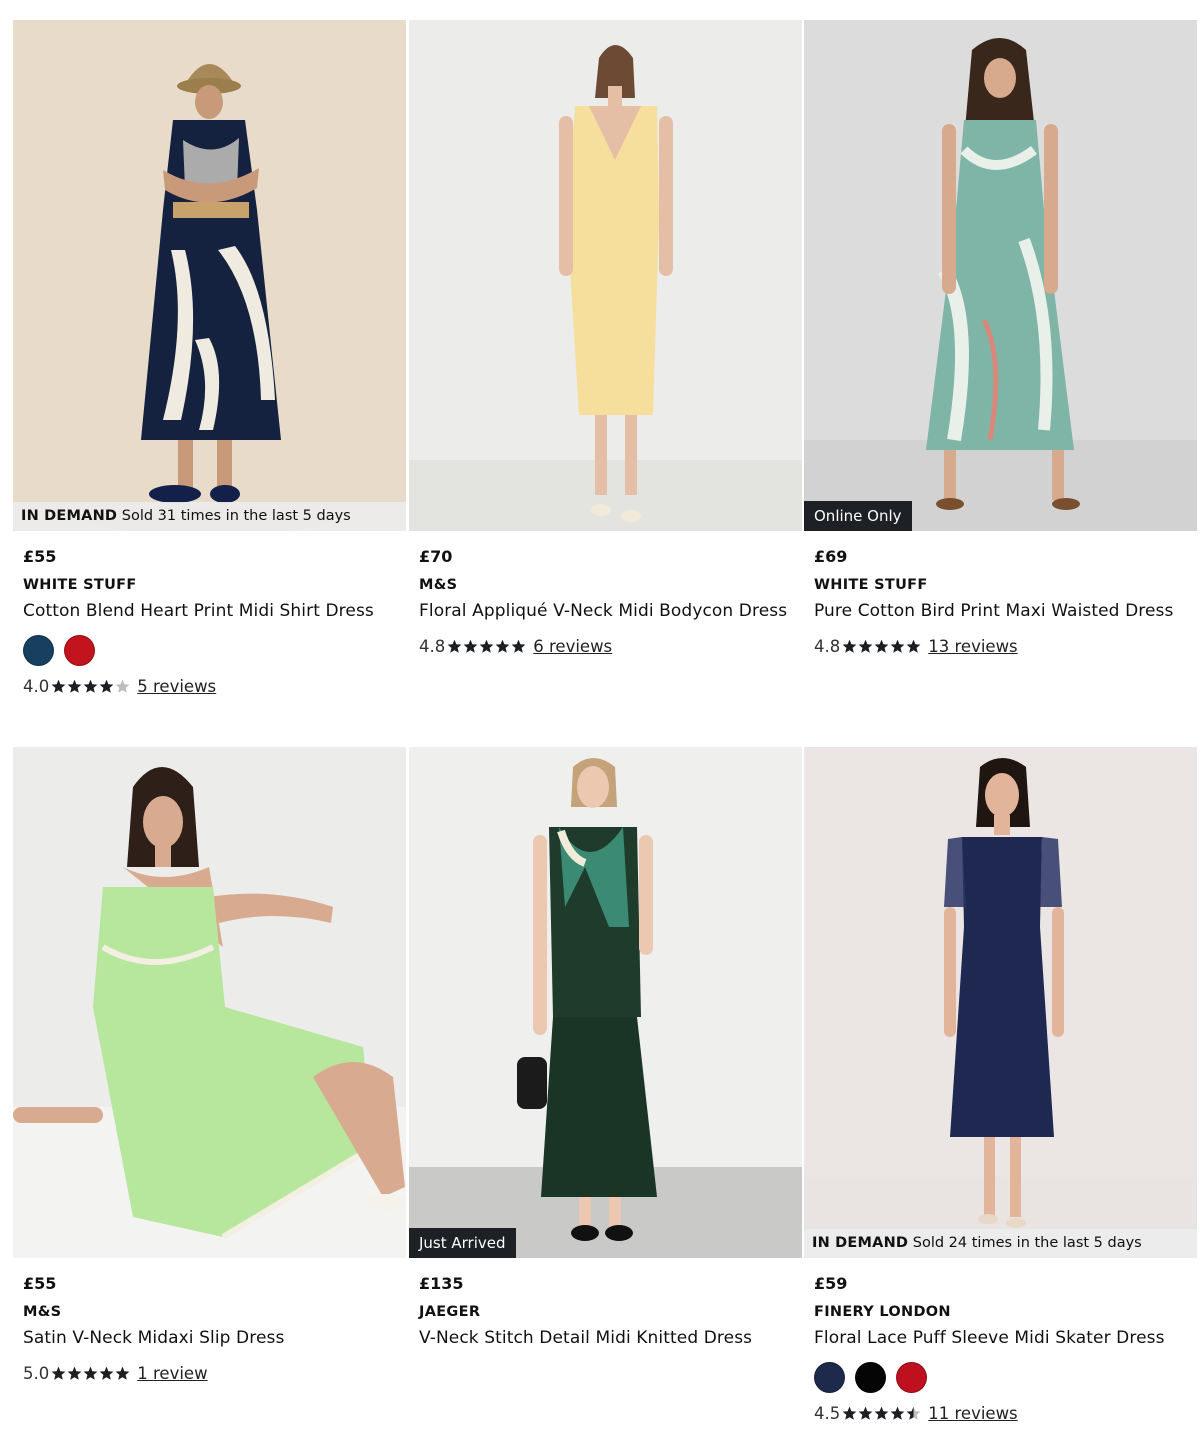 The height and width of the screenshot is (1439, 1200). Describe the element at coordinates (36, 686) in the screenshot. I see `rating-score: 4.0` at that location.